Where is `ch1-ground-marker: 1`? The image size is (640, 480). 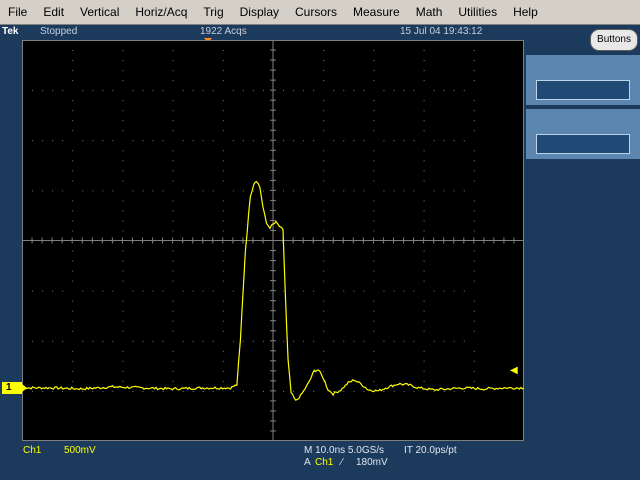
ch1-ground-marker: 1 is located at coordinates (14, 388).